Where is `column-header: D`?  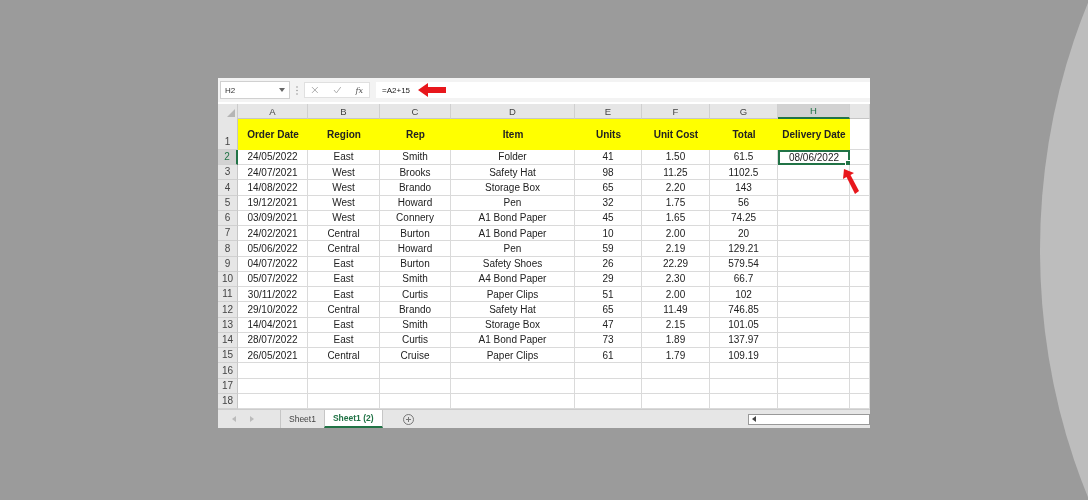 column-header: D is located at coordinates (513, 112).